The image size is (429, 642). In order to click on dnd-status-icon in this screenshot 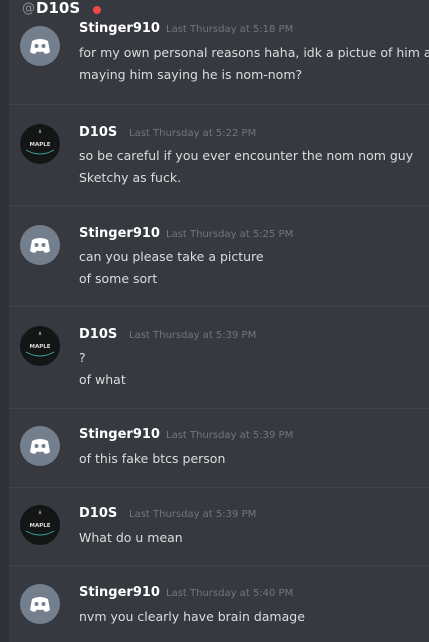, I will do `click(97, 10)`.